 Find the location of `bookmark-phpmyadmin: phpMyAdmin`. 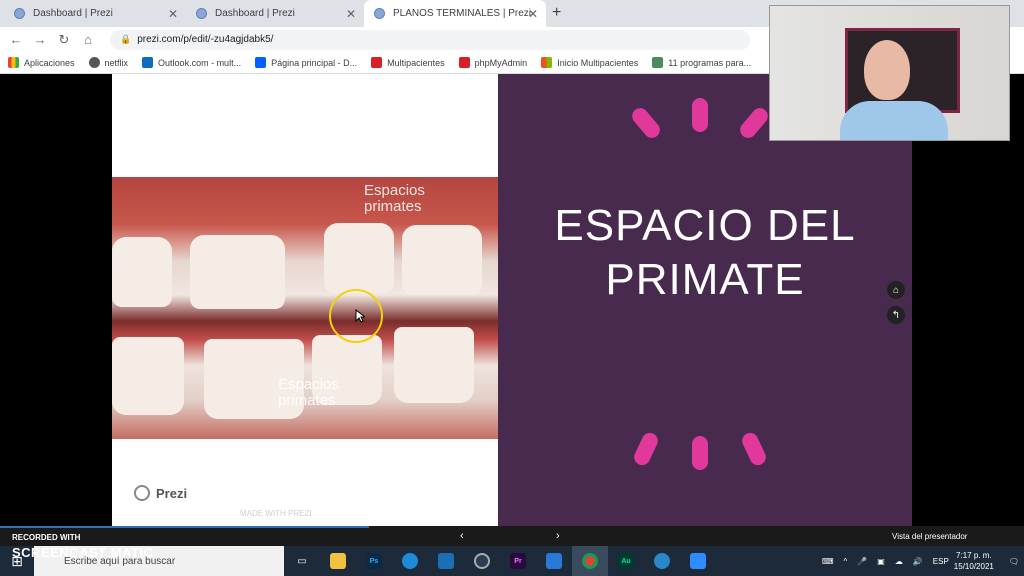

bookmark-phpmyadmin: phpMyAdmin is located at coordinates (493, 62).